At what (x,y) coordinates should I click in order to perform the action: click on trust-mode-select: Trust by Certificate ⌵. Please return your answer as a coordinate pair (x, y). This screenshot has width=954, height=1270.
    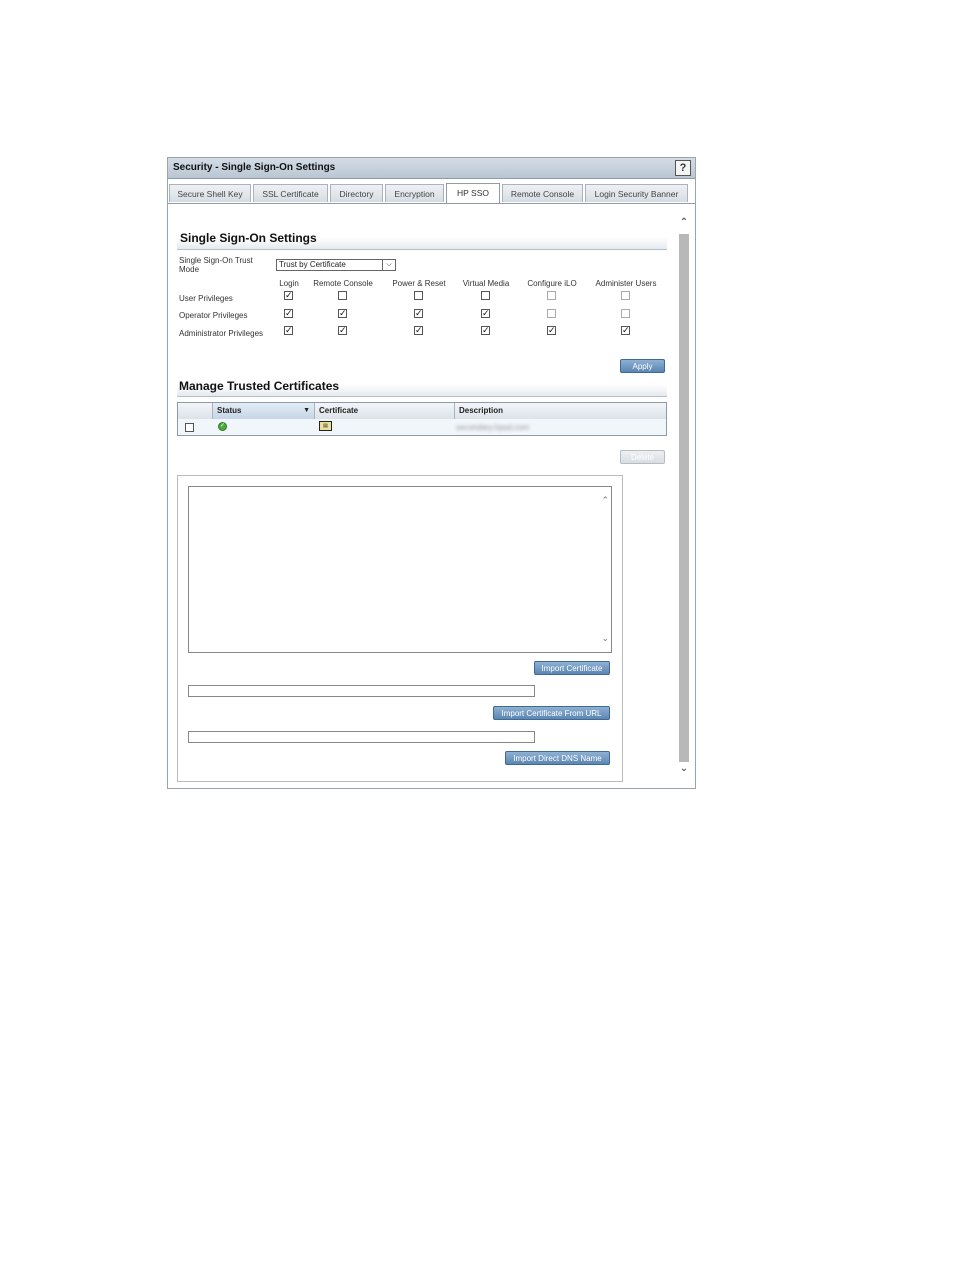
    Looking at the image, I should click on (336, 265).